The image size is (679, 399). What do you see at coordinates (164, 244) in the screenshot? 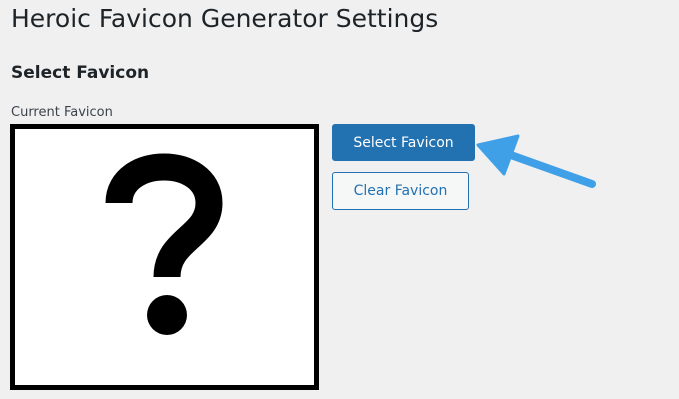
I see `question-mark-icon` at bounding box center [164, 244].